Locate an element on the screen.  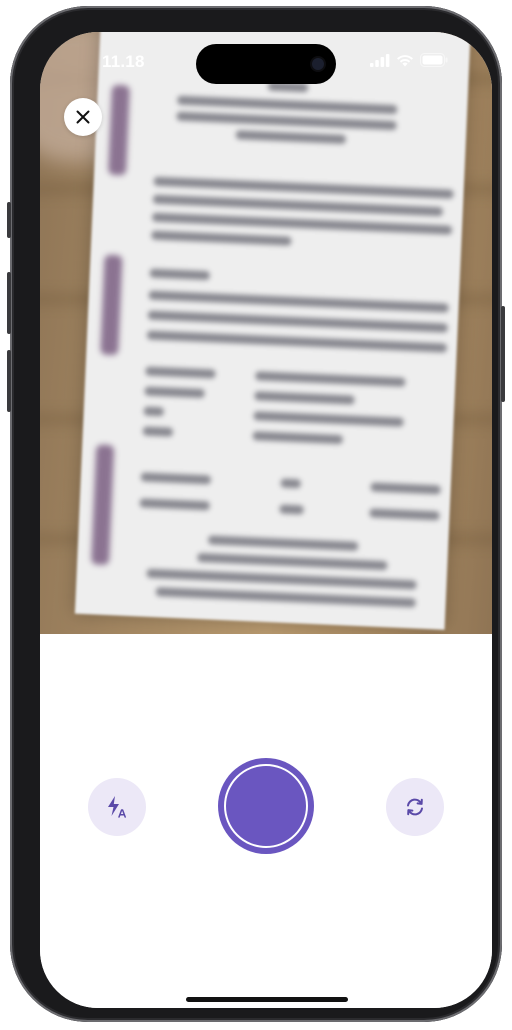
power-button is located at coordinates (503, 354).